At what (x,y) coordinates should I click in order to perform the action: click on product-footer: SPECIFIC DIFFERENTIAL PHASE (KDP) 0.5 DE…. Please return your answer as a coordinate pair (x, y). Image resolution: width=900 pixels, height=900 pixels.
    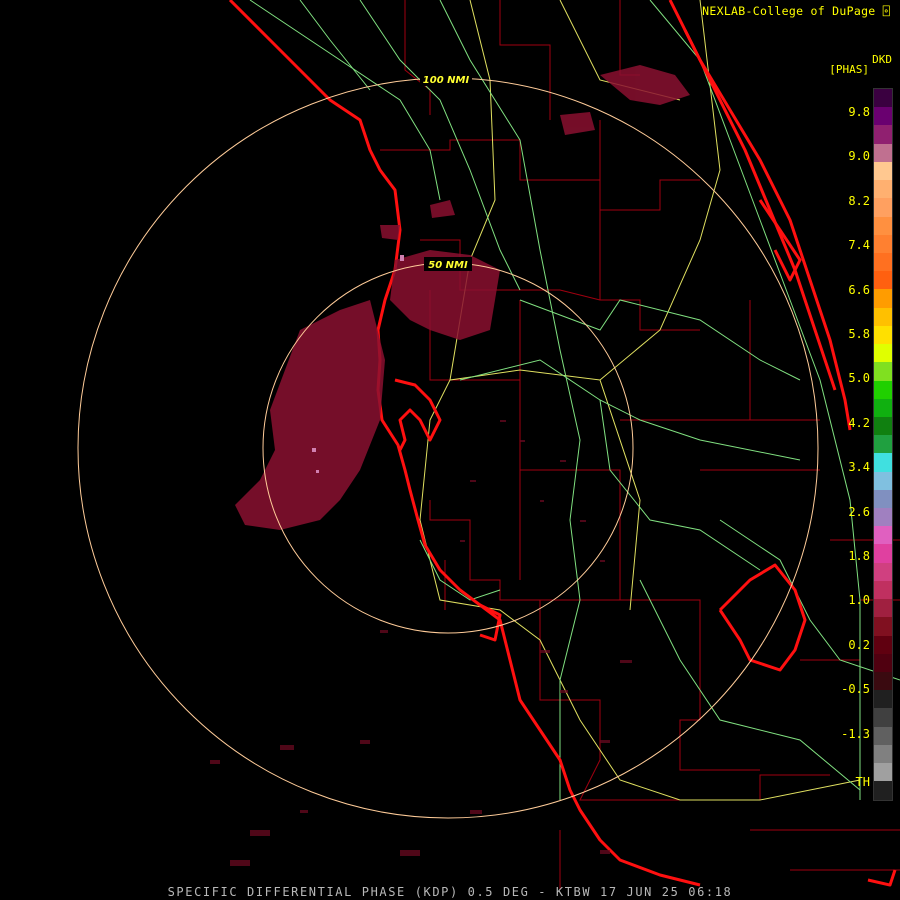
    Looking at the image, I should click on (450, 892).